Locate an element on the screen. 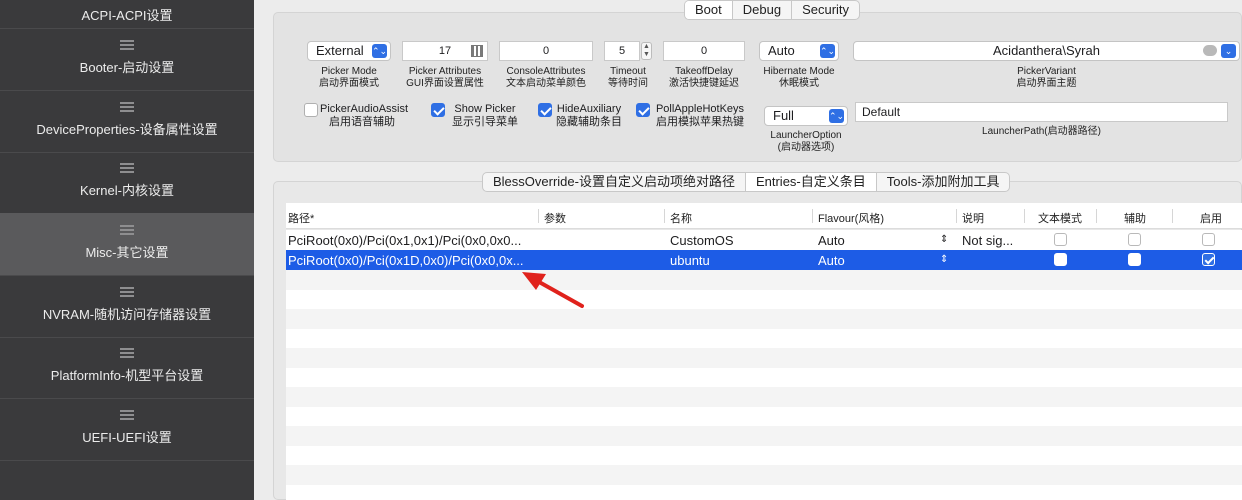  sidebar-item-platforminfo: PlatformInfo-机型平台设置 is located at coordinates (127, 373).